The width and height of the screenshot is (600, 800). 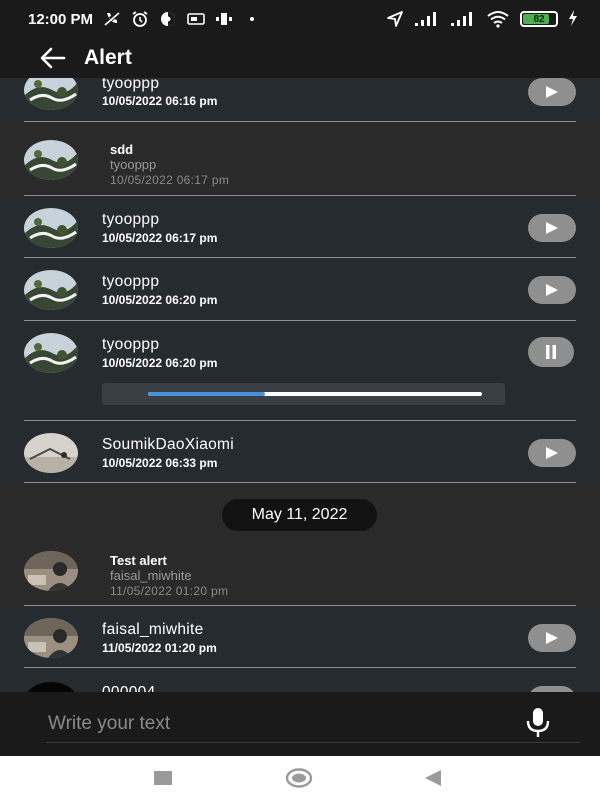 I want to click on data-saver-icon, so click(x=168, y=19).